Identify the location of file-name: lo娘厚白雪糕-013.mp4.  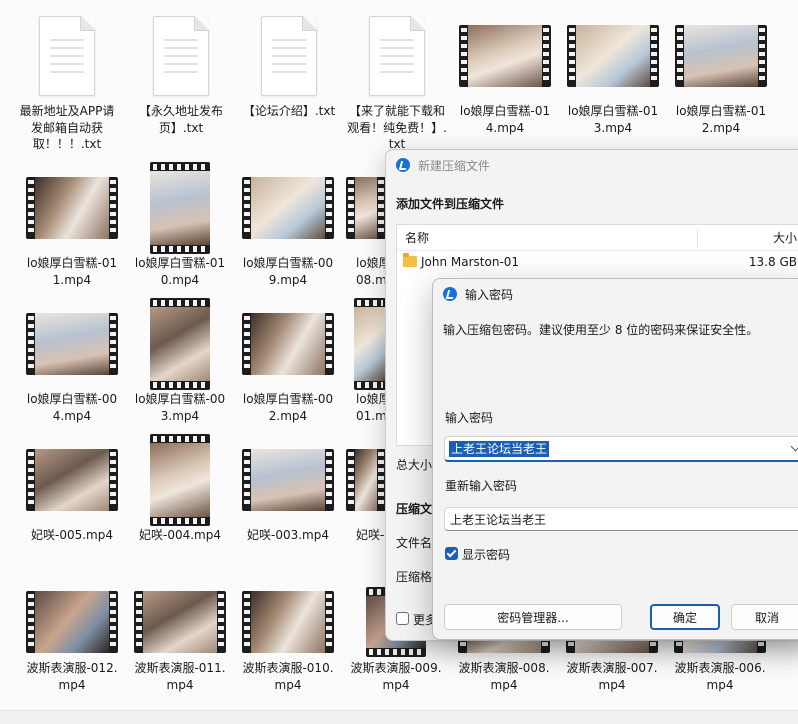
(613, 119).